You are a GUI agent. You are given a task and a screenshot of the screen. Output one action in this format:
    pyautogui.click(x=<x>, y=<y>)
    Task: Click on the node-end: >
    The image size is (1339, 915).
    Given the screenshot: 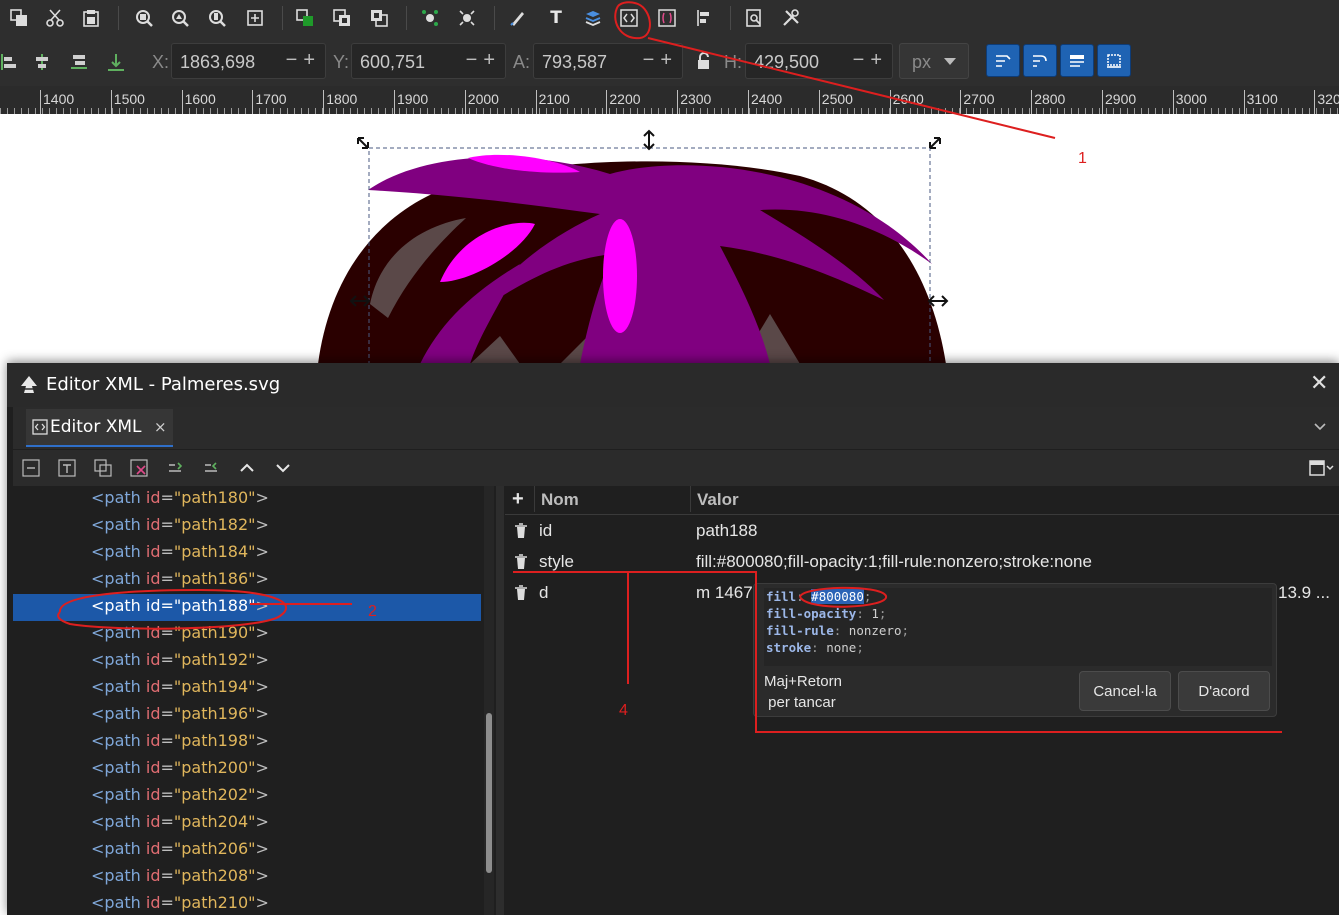 What is the action you would take?
    pyautogui.click(x=262, y=497)
    